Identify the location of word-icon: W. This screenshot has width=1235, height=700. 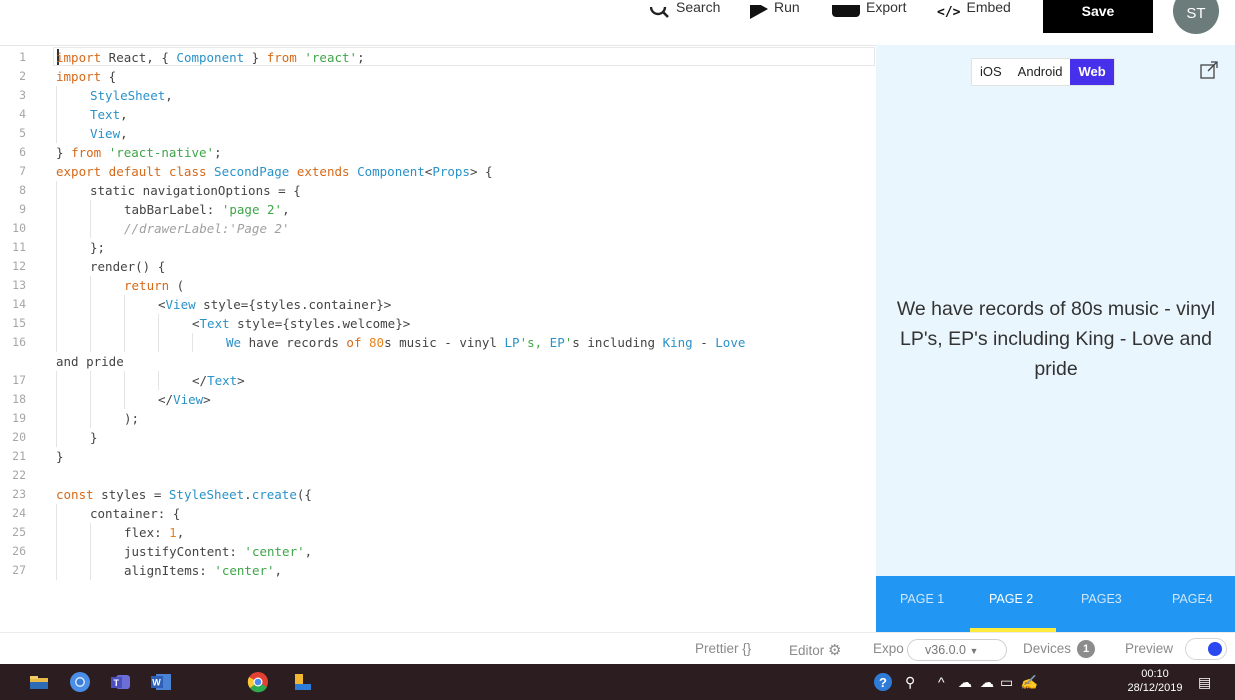
(161, 682).